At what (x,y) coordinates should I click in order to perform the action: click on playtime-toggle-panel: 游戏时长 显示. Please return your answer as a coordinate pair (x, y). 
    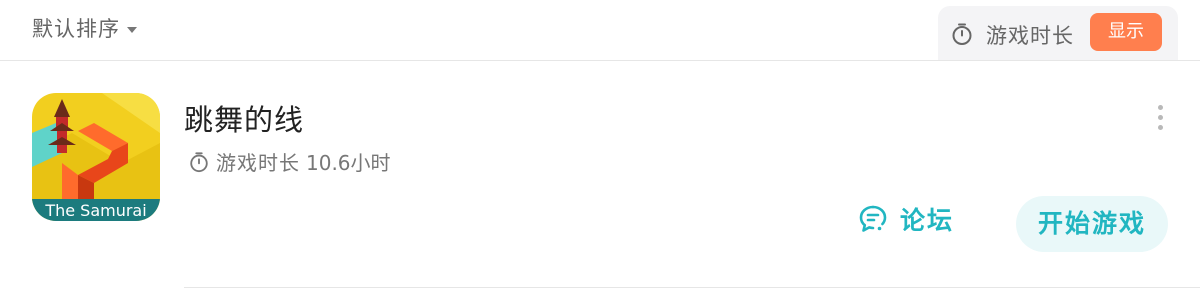
    Looking at the image, I should click on (1058, 33).